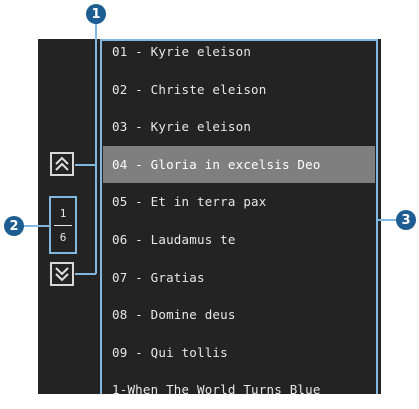  I want to click on callout-2-connector, so click(35, 226).